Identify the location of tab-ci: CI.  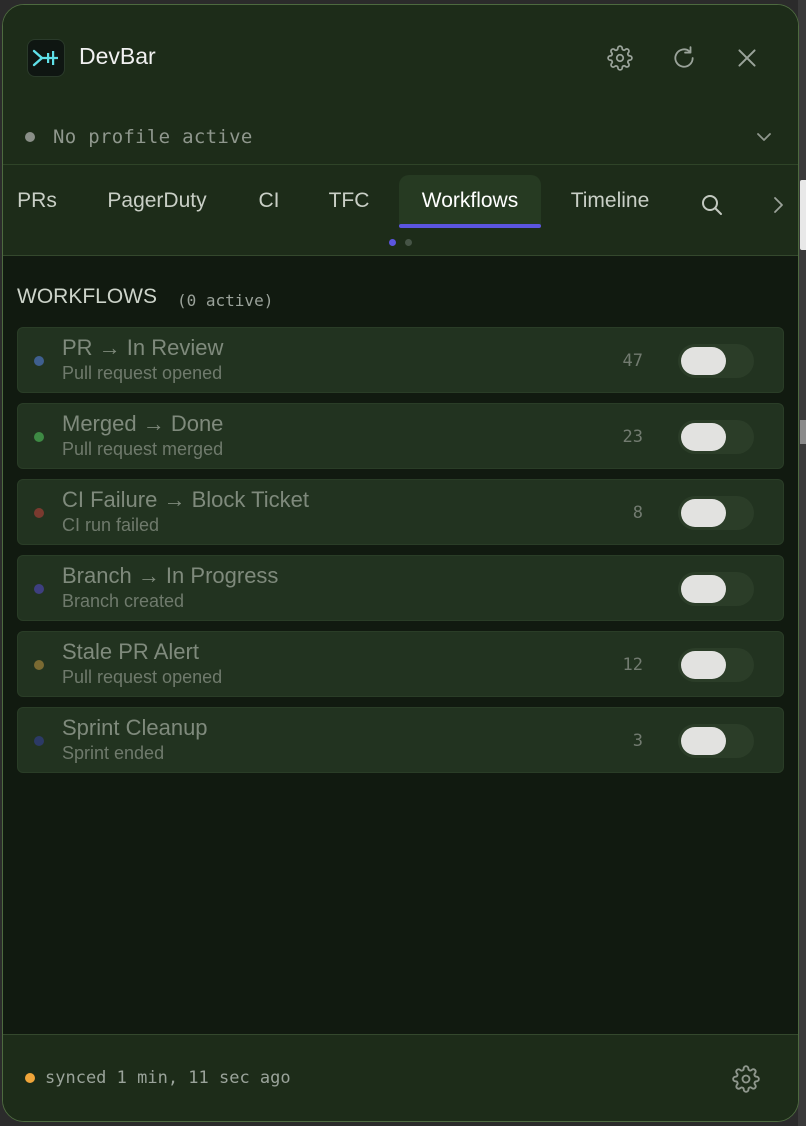
(269, 201).